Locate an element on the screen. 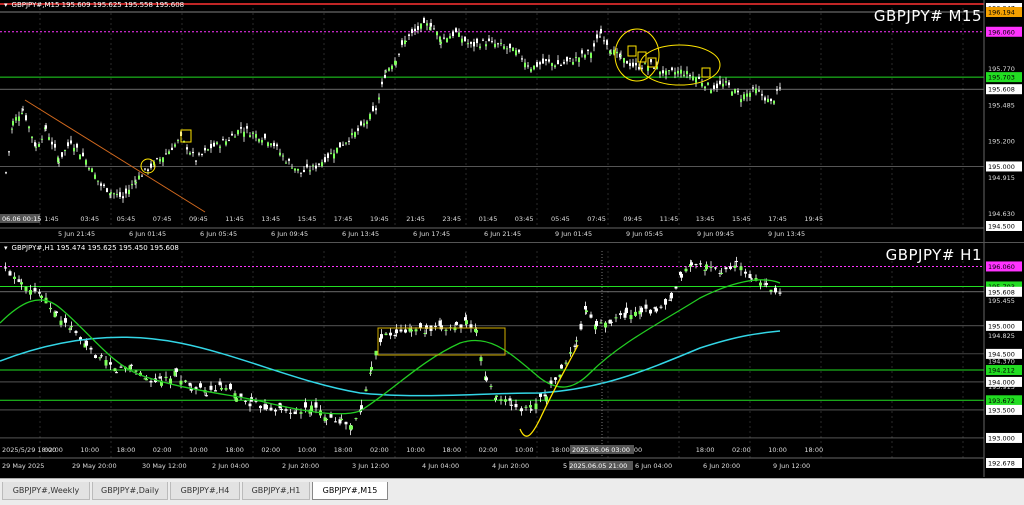 This screenshot has height=505, width=1024. x-tick-label: 6 Jun 17:45 is located at coordinates (431, 234).